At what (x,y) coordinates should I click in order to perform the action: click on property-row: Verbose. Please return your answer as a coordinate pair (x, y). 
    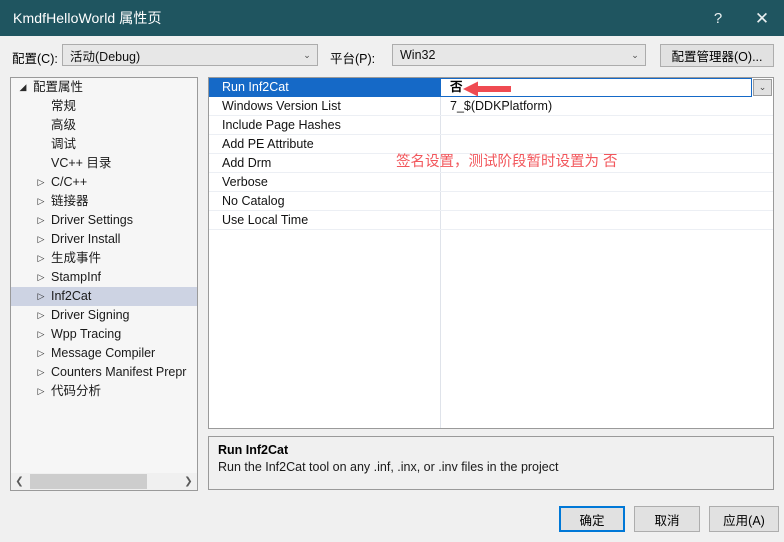
    Looking at the image, I should click on (491, 182).